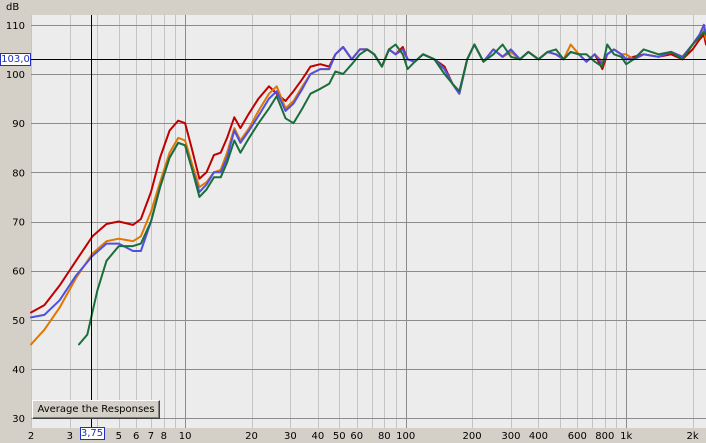 The height and width of the screenshot is (443, 706). What do you see at coordinates (136, 436) in the screenshot?
I see `x-tick-label: 6` at bounding box center [136, 436].